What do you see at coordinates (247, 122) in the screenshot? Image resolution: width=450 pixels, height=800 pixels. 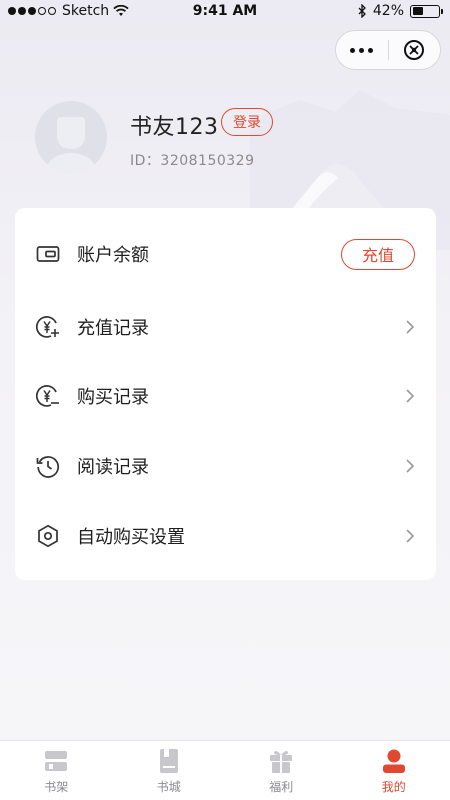 I see `login-button: 登录` at bounding box center [247, 122].